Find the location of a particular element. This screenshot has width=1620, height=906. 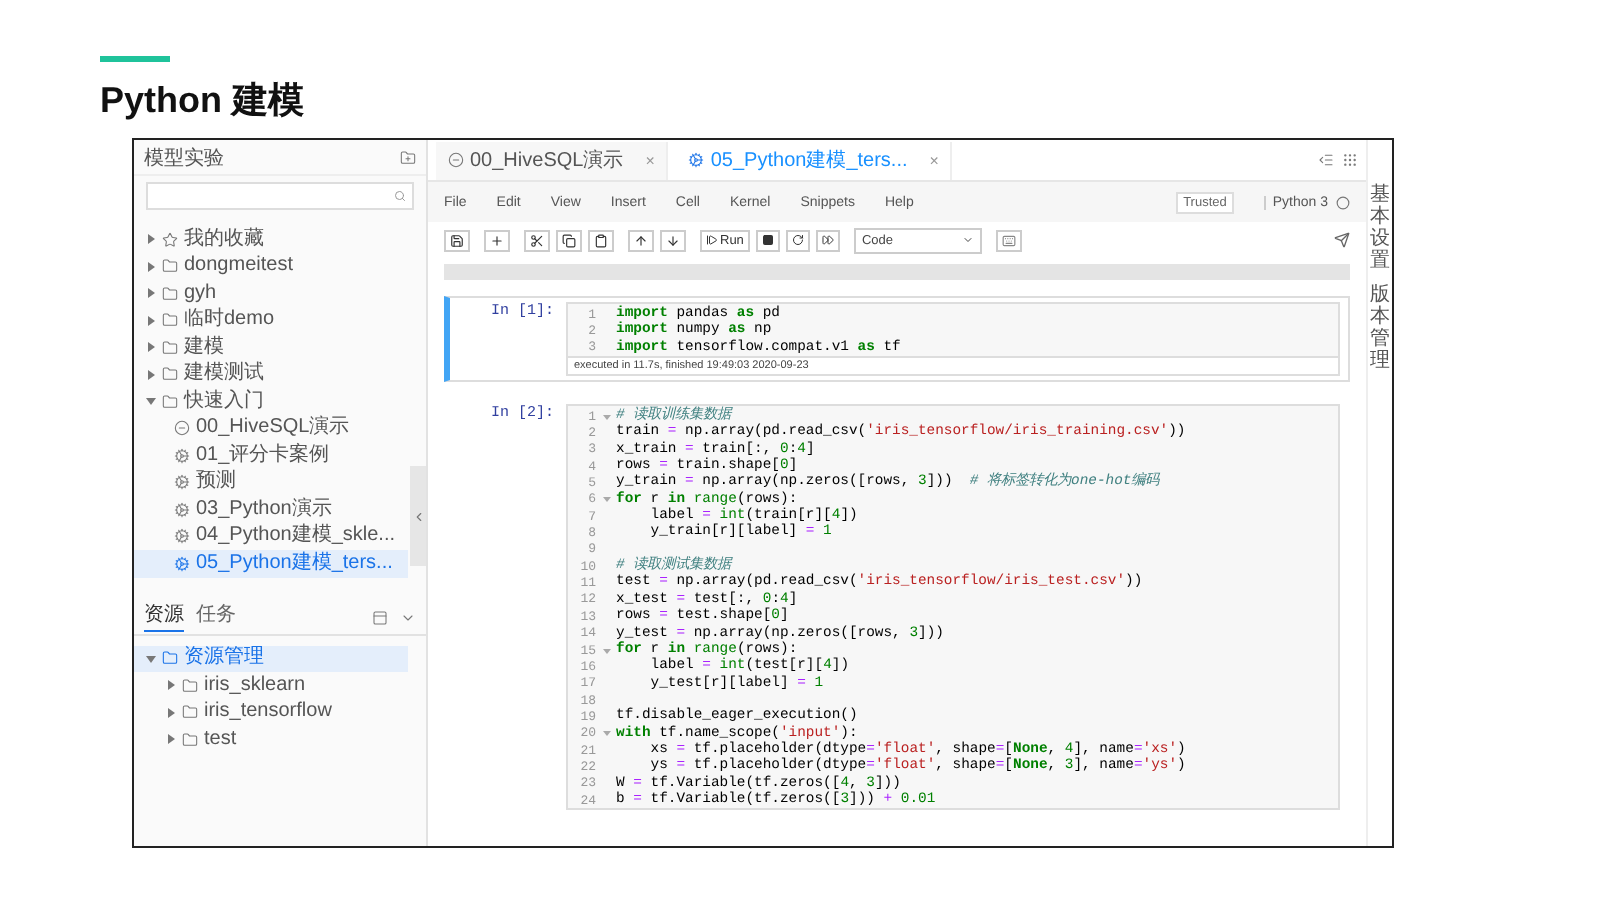

new-folder-icon is located at coordinates (408, 157).